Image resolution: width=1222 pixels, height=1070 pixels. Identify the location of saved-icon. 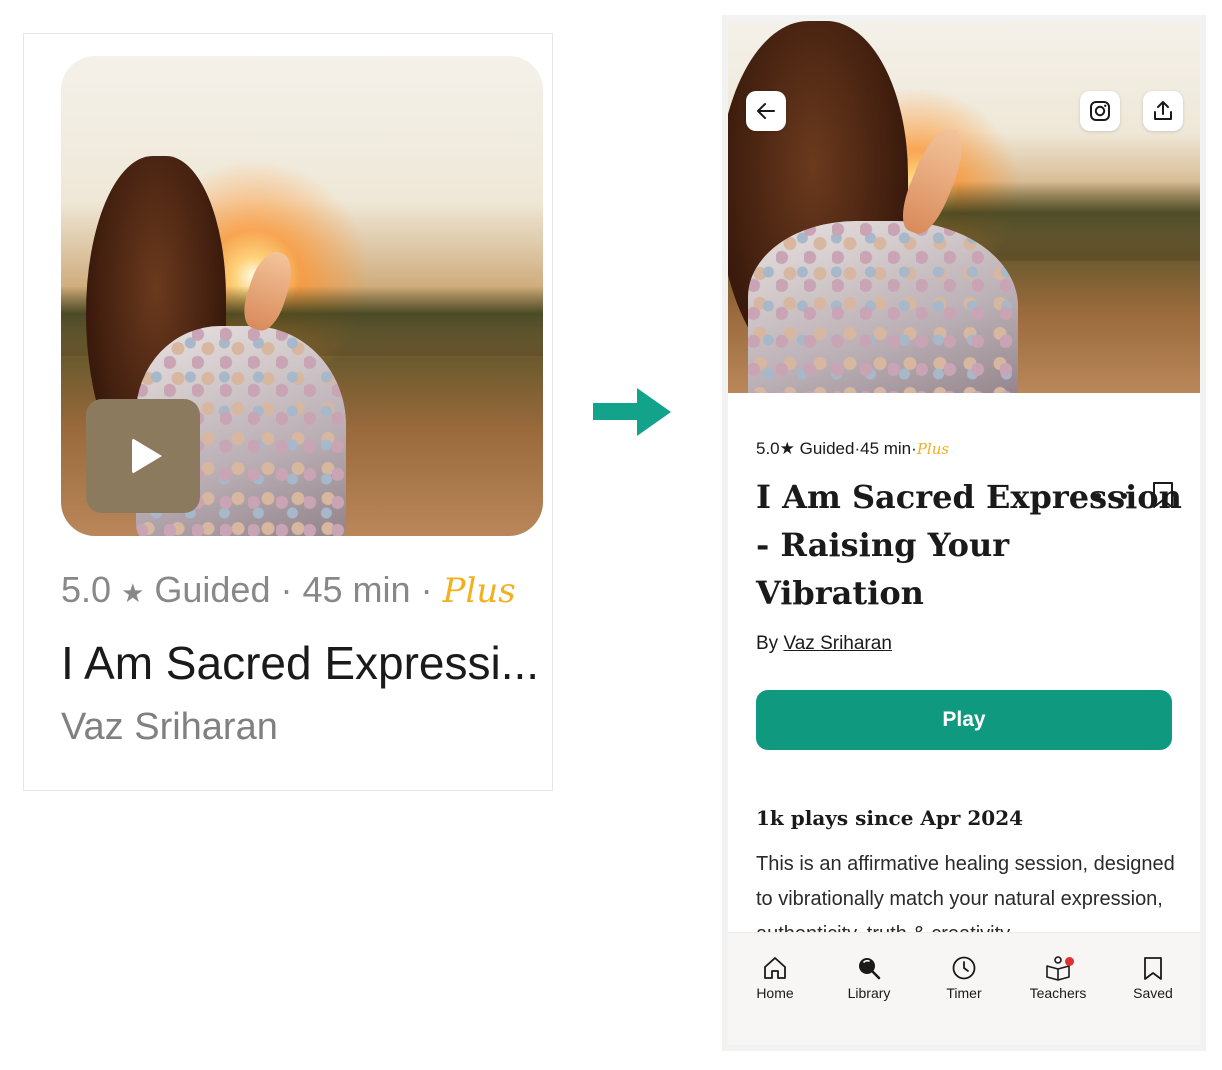
(1153, 968).